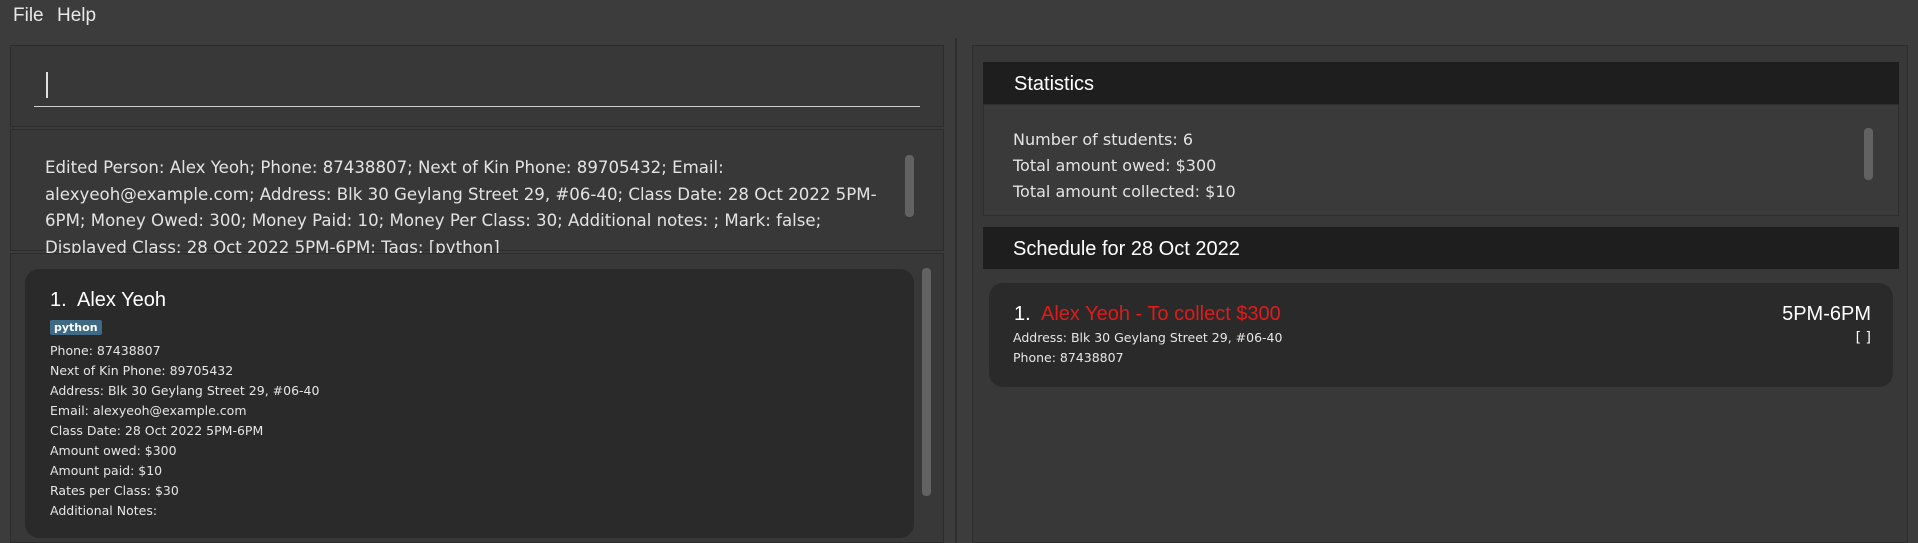 The image size is (1918, 543). I want to click on person-notes: Additional Notes:, so click(104, 510).